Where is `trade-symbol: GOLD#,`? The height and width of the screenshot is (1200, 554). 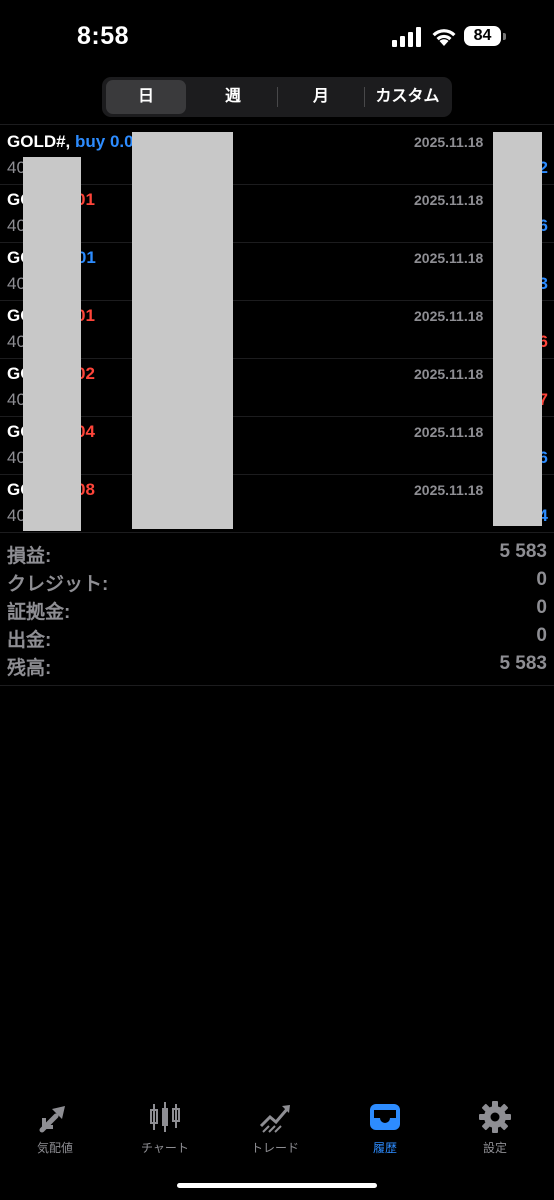 trade-symbol: GOLD#, is located at coordinates (39, 141).